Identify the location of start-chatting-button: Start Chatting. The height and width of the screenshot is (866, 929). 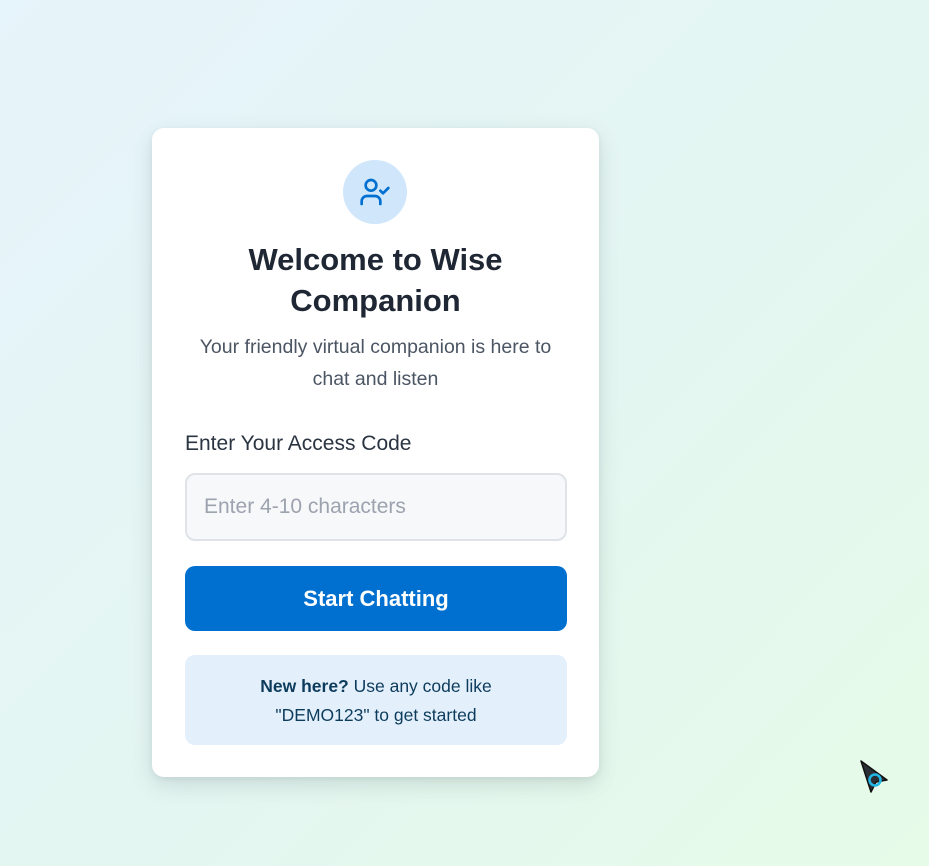
(376, 598).